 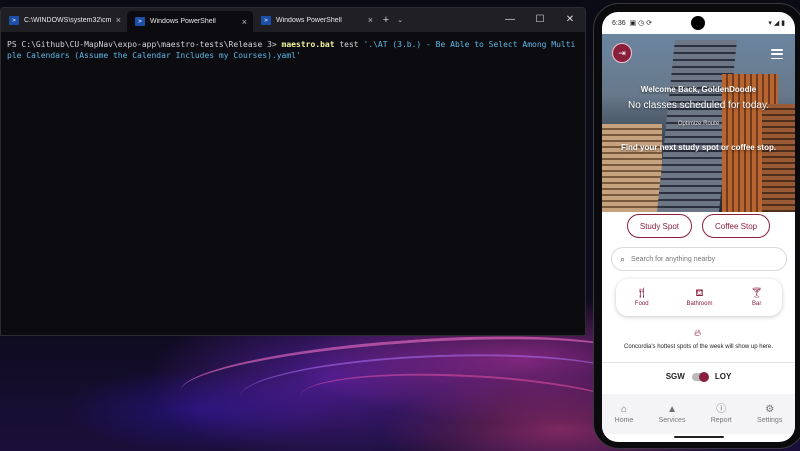 What do you see at coordinates (721, 409) in the screenshot?
I see `report-icon: ⓘ` at bounding box center [721, 409].